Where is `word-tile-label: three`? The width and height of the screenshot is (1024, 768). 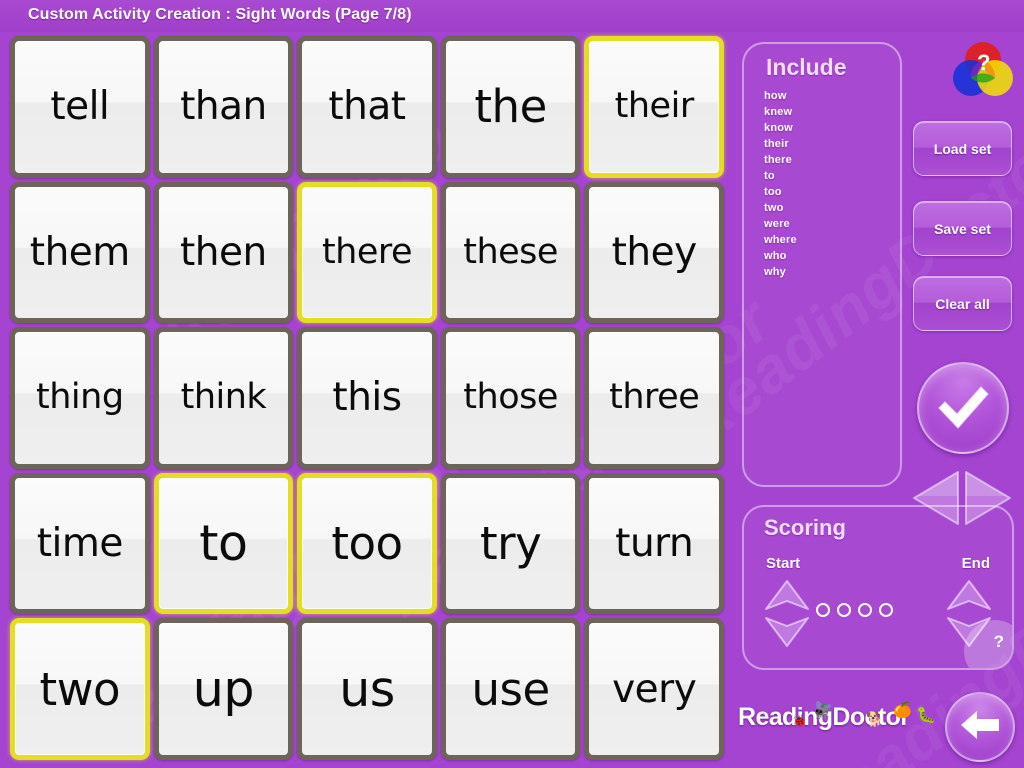 word-tile-label: three is located at coordinates (654, 397).